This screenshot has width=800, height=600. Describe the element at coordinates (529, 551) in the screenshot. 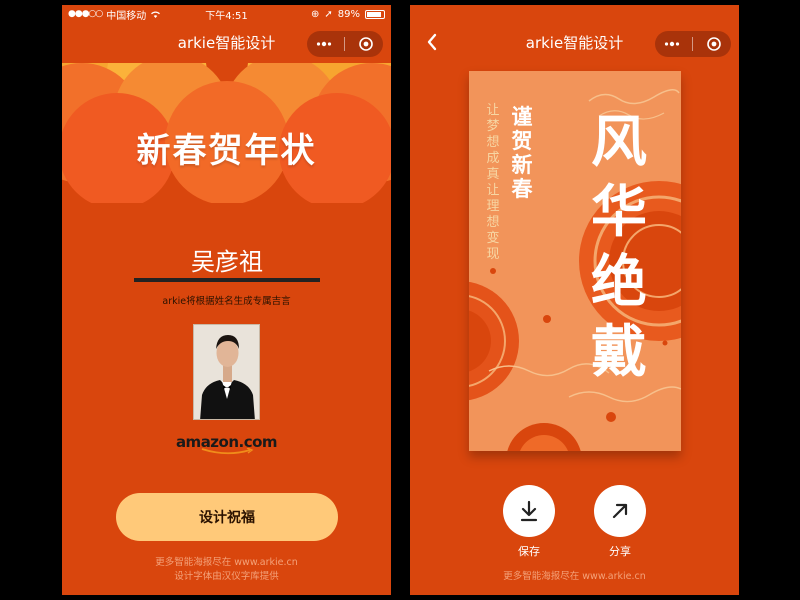

I see `save-label: 保存` at that location.